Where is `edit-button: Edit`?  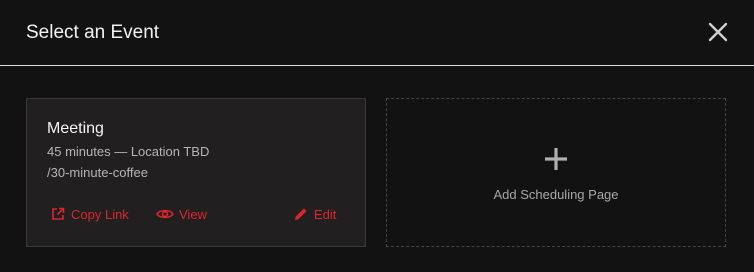 edit-button: Edit is located at coordinates (314, 214).